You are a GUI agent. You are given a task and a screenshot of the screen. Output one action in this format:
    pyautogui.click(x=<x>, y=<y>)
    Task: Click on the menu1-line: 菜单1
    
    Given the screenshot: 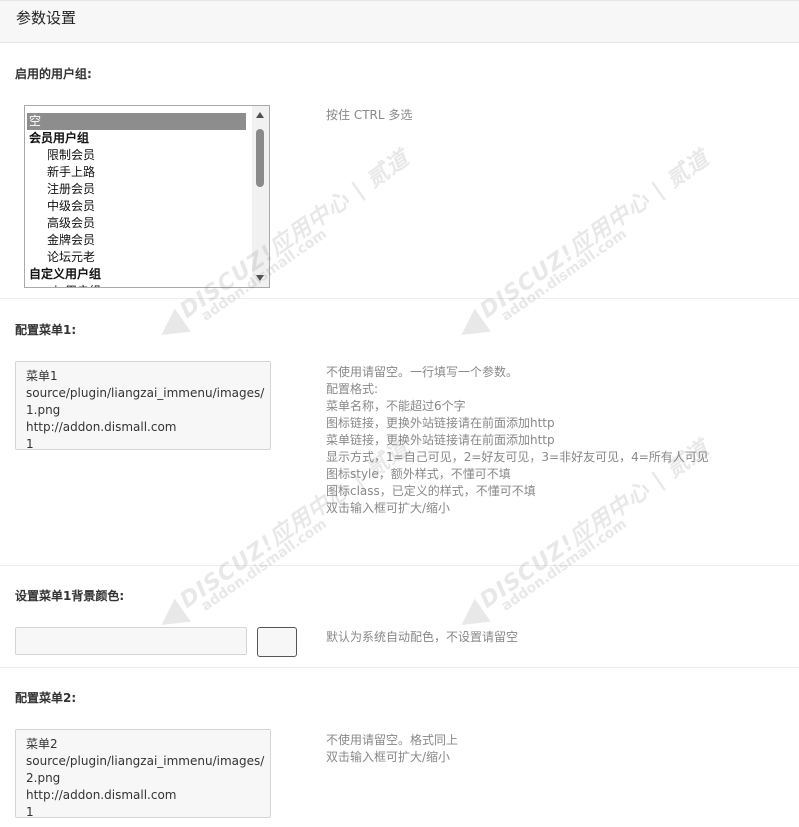 What is the action you would take?
    pyautogui.click(x=42, y=376)
    